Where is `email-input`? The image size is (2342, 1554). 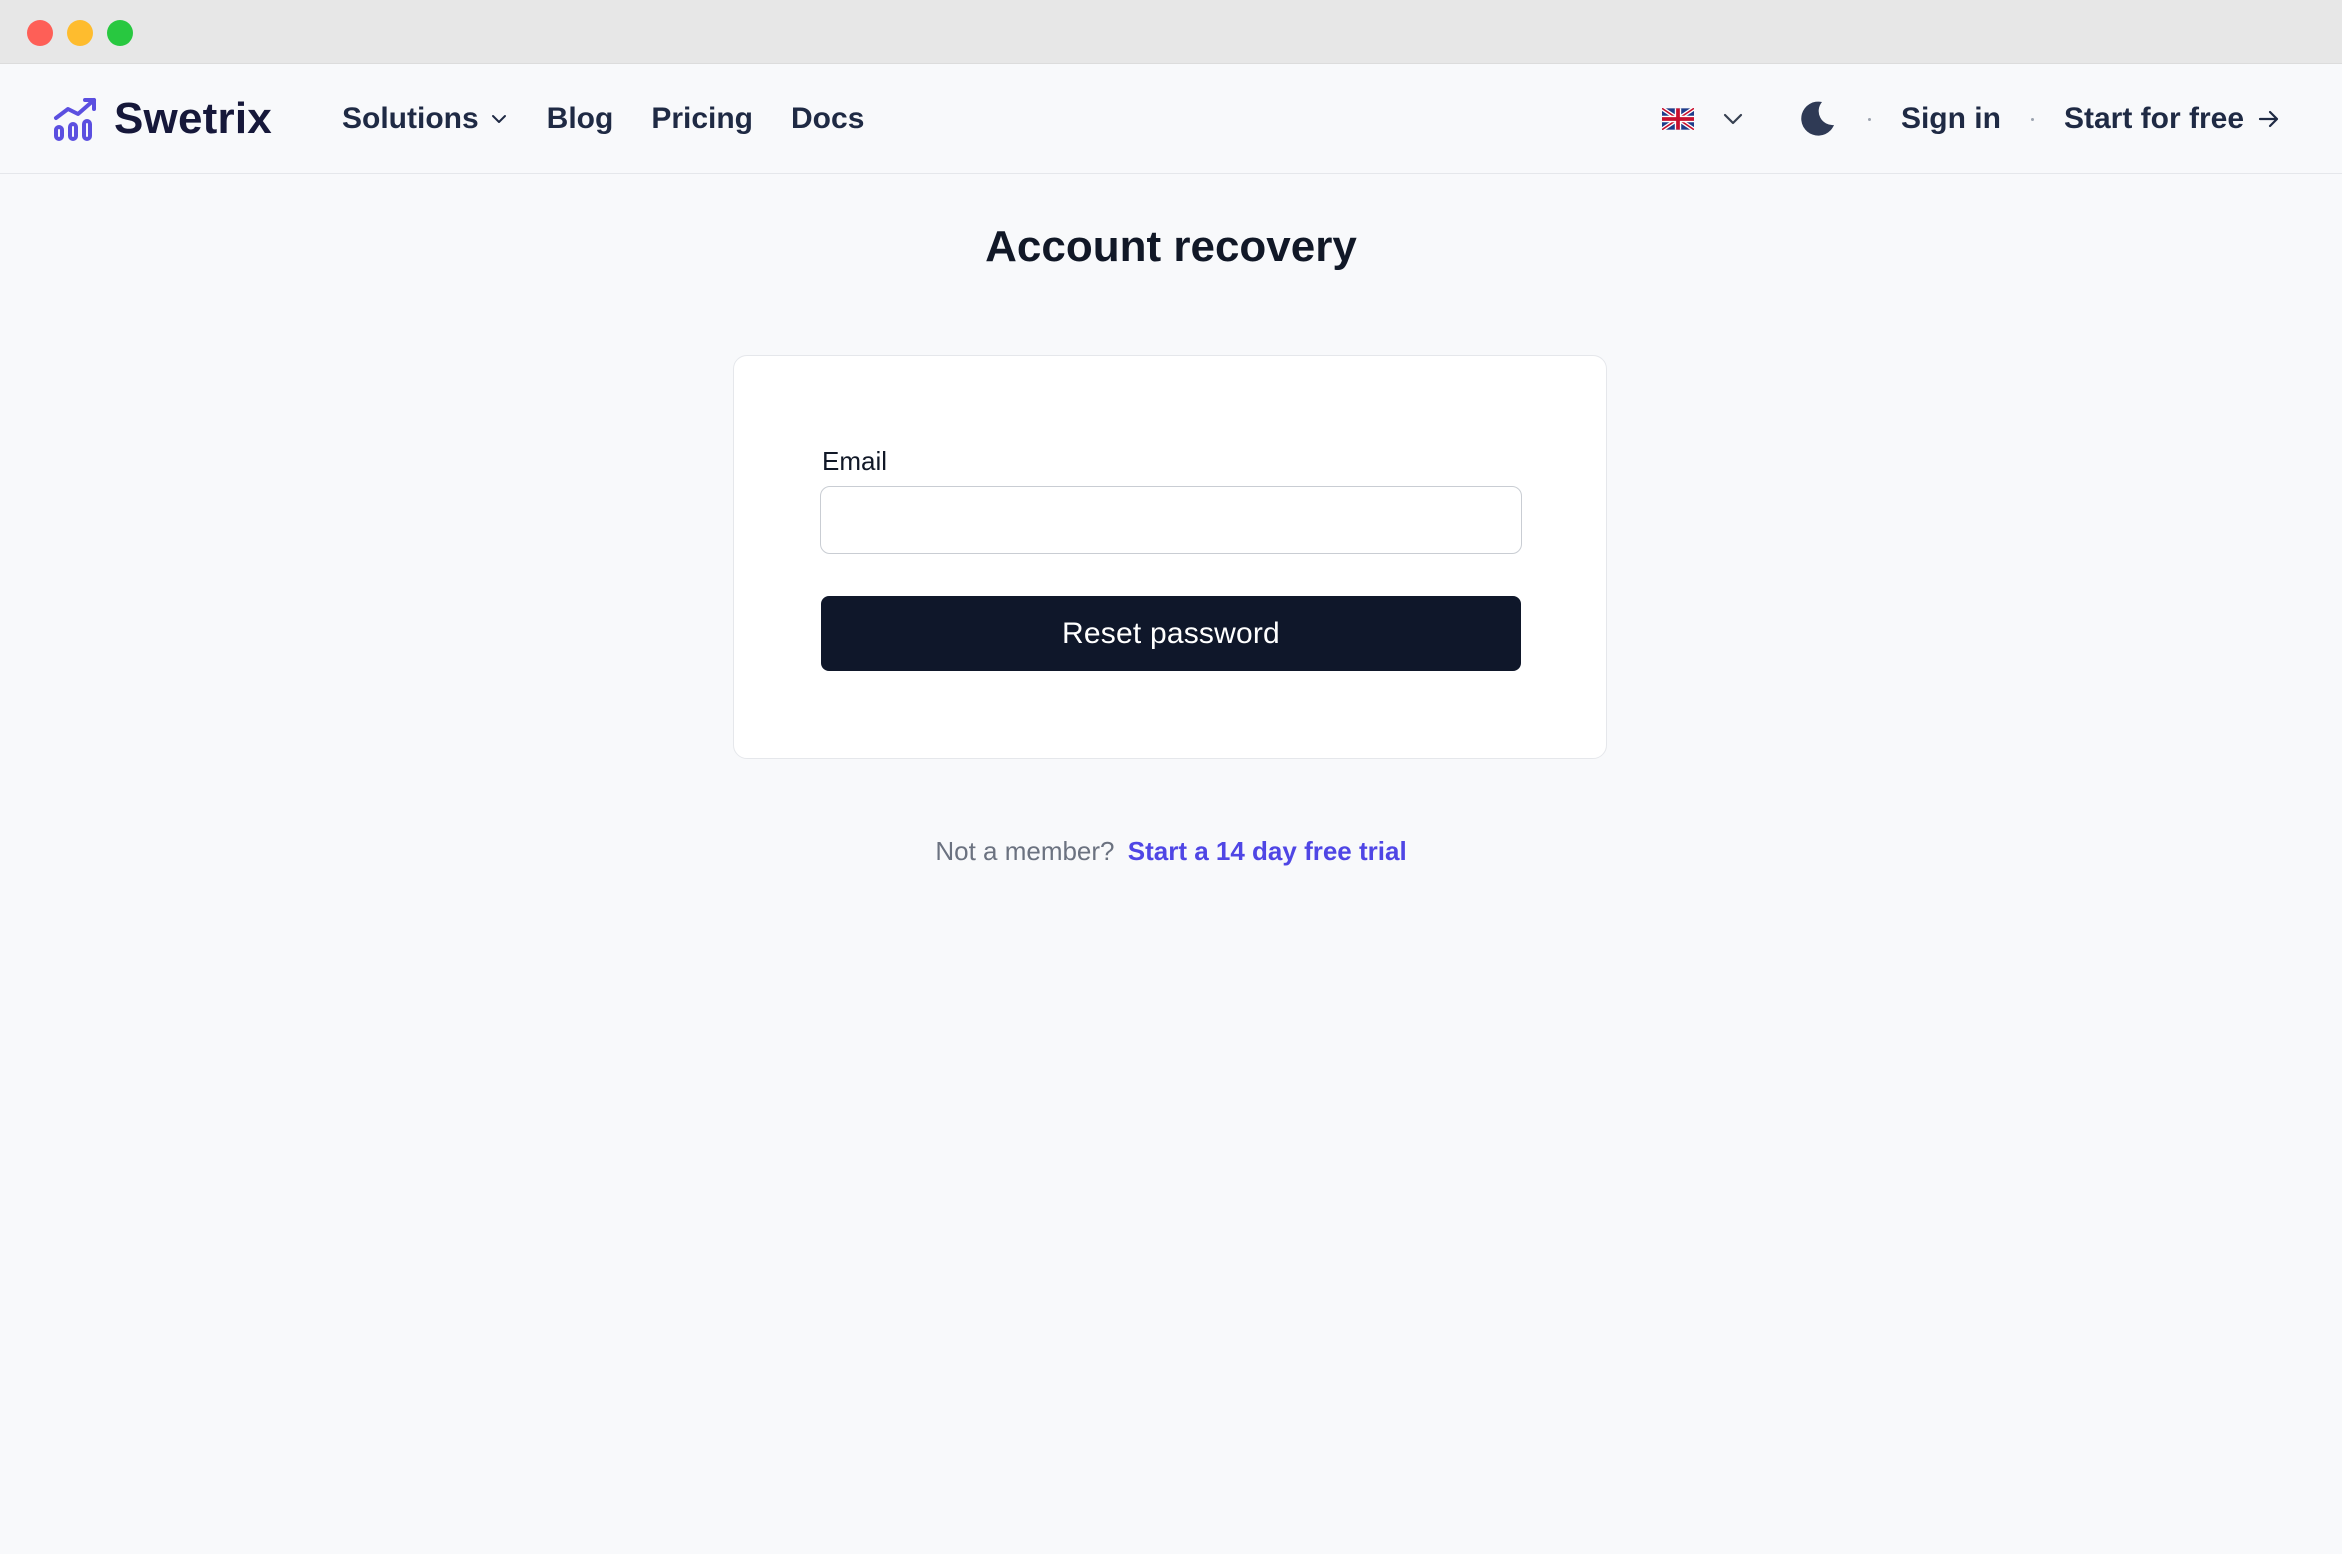
email-input is located at coordinates (1171, 520).